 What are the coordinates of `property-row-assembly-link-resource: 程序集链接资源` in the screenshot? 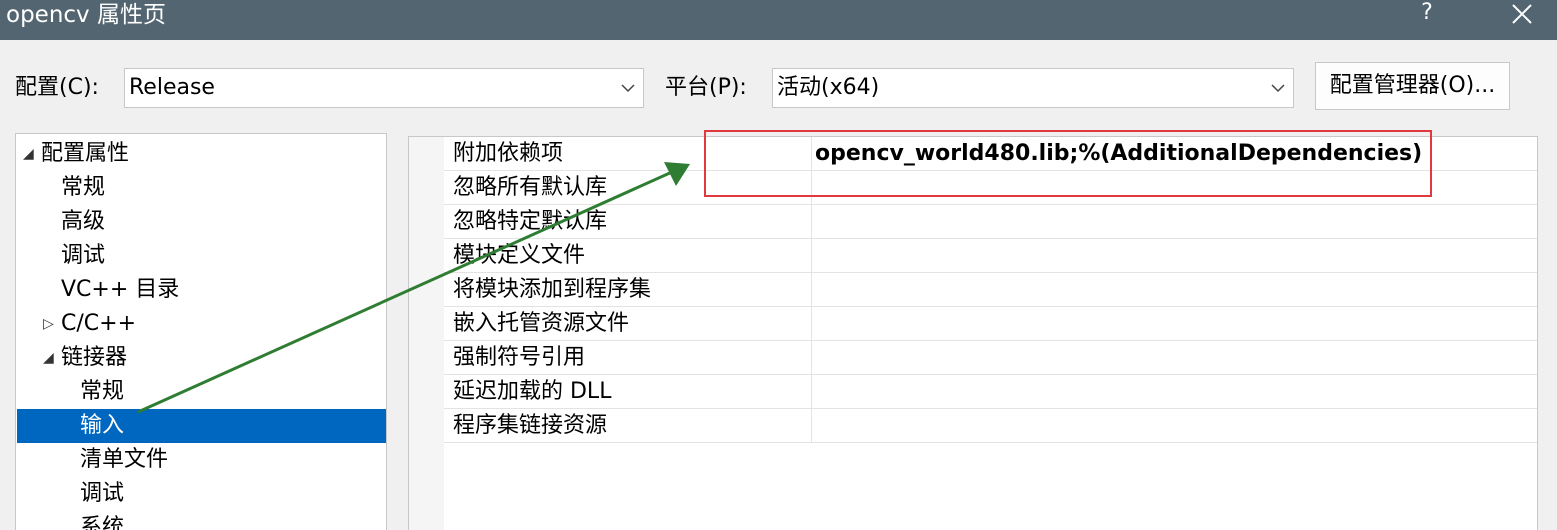 It's located at (990, 426).